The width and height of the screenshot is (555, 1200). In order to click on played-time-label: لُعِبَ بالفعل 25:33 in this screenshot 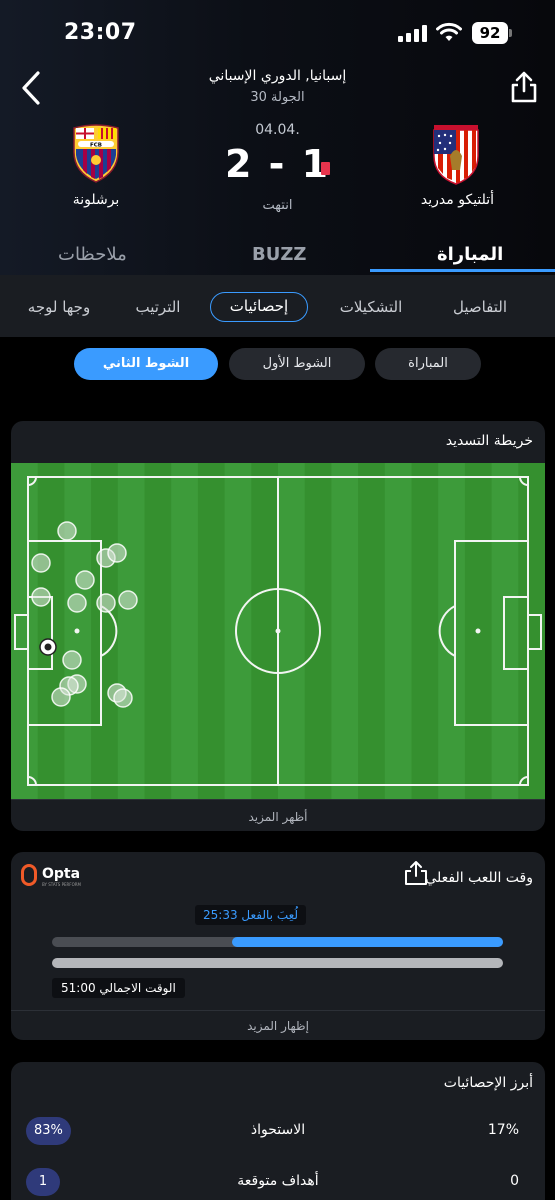, I will do `click(251, 915)`.